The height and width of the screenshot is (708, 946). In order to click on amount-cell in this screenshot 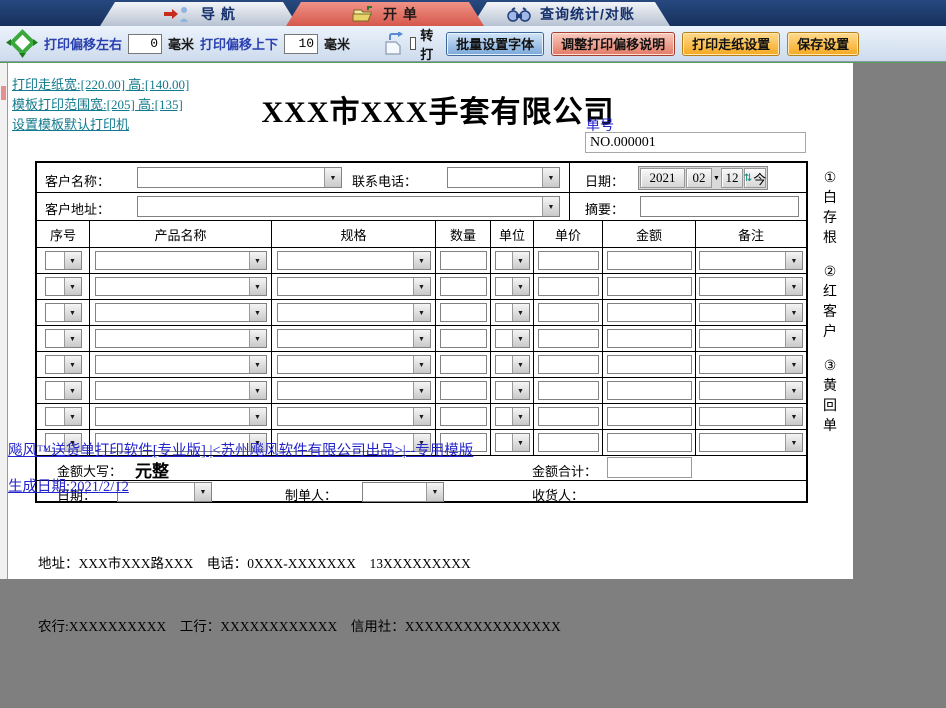, I will do `click(649, 416)`.